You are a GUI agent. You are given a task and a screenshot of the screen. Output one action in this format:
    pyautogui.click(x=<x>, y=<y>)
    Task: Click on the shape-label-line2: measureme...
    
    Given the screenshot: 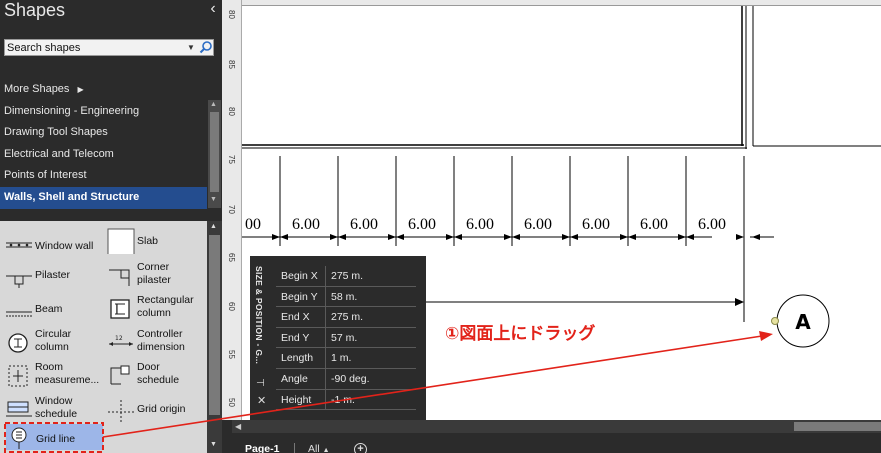 What is the action you would take?
    pyautogui.click(x=67, y=380)
    